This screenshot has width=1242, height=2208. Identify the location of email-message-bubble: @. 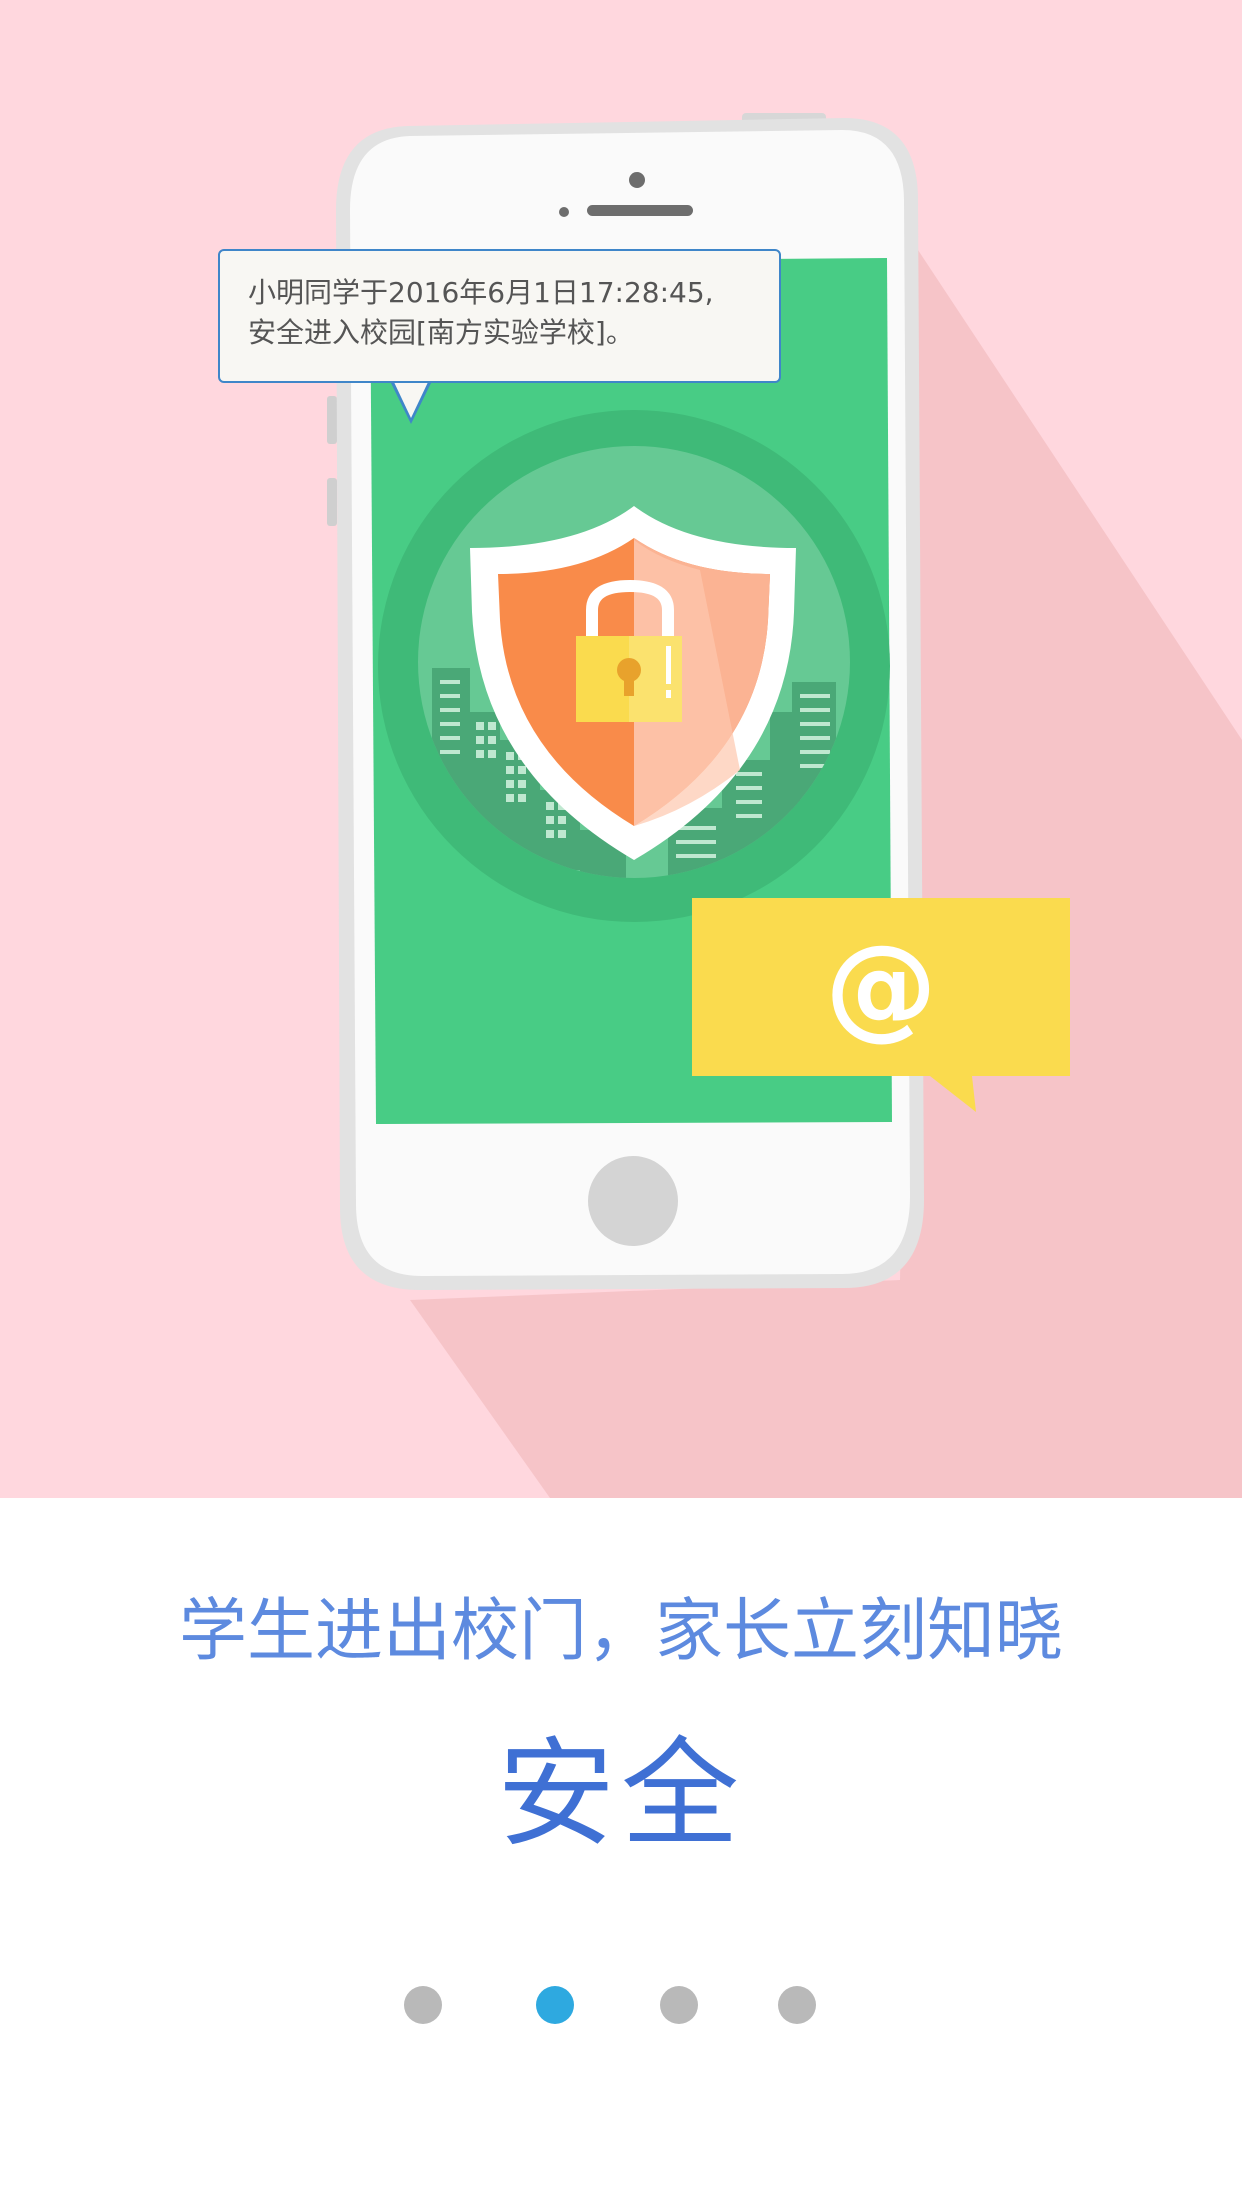
(881, 987).